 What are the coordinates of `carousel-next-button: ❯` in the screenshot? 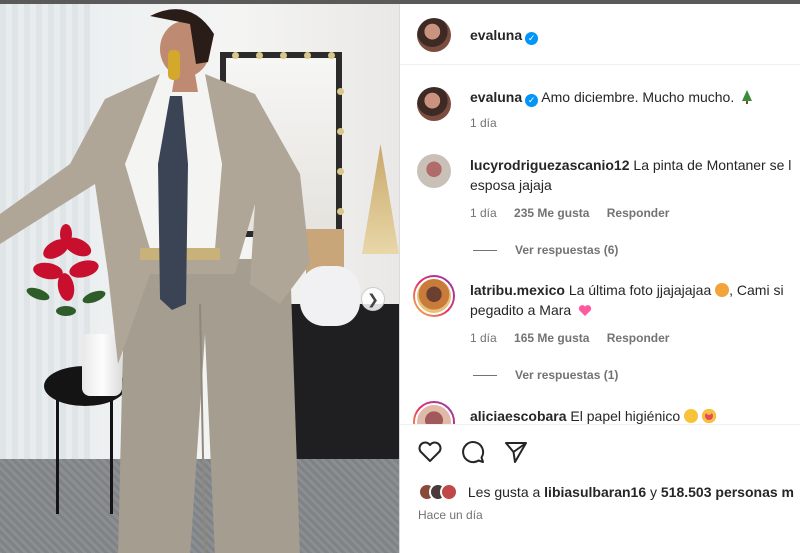 It's located at (373, 299).